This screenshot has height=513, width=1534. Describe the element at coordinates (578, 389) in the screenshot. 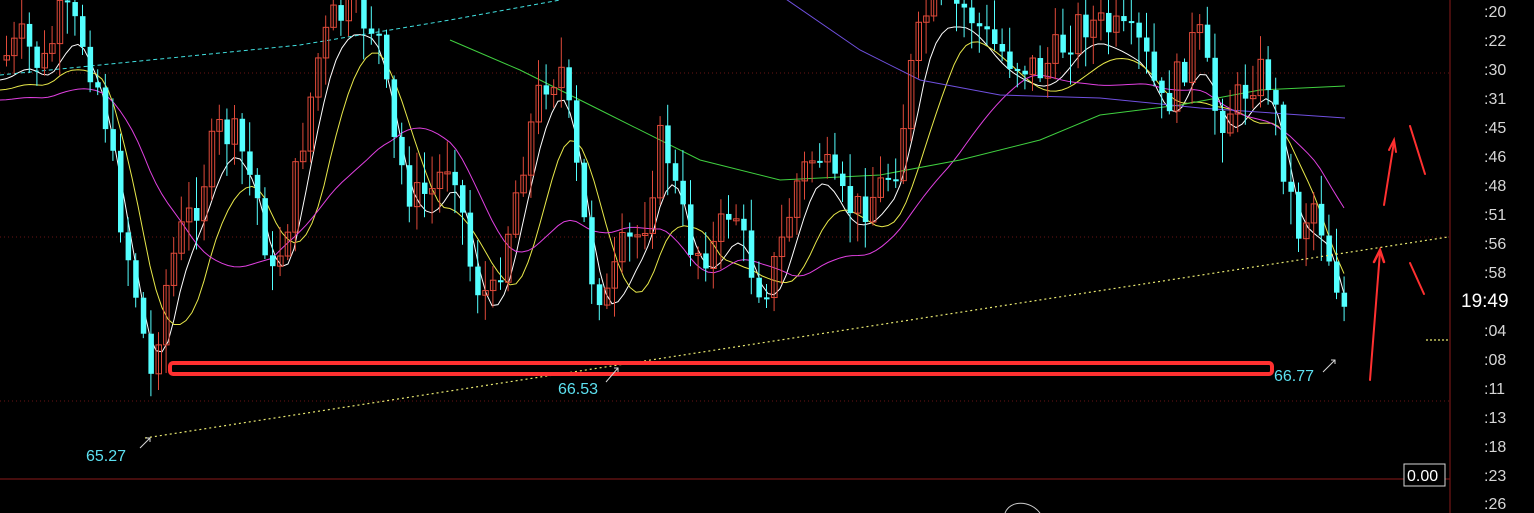

I see `low-label-2: 66.53` at that location.